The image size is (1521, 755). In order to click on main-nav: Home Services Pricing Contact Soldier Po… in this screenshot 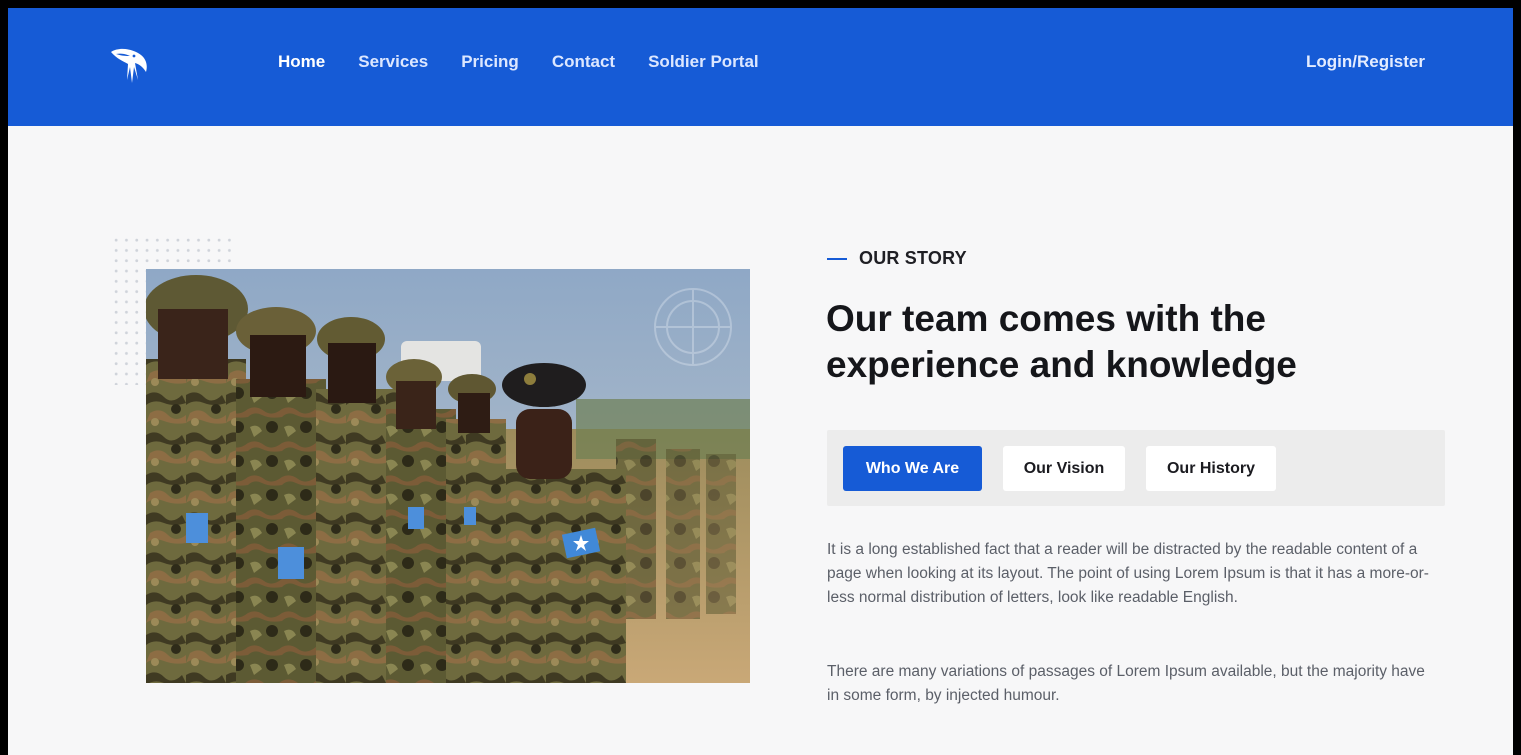, I will do `click(535, 62)`.